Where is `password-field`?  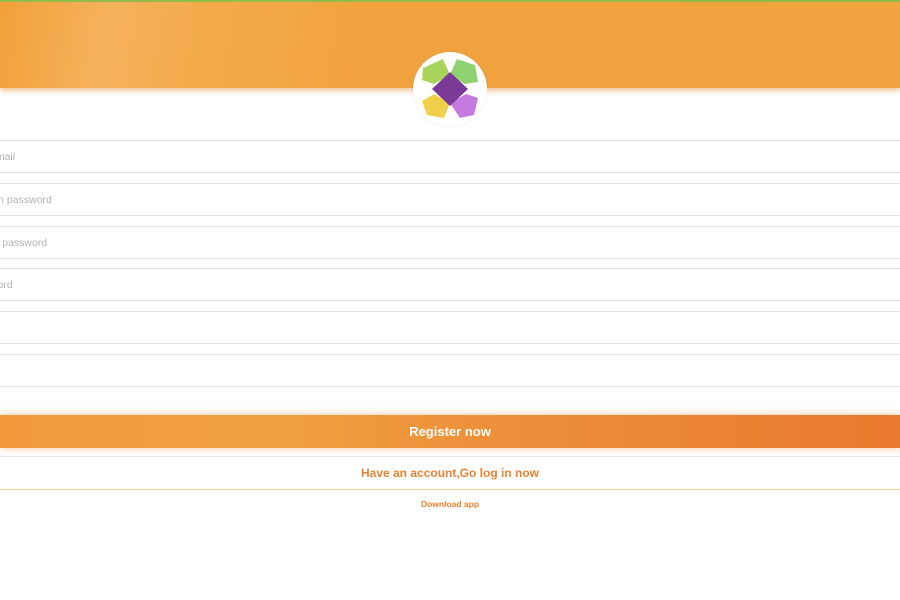 password-field is located at coordinates (450, 284).